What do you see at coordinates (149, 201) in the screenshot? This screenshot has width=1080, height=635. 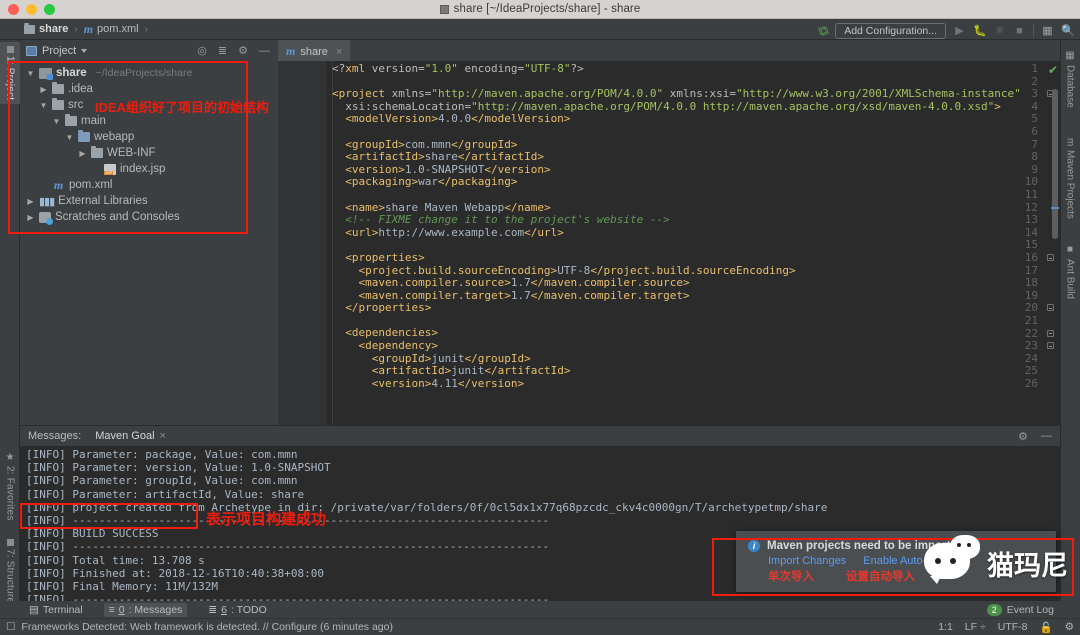 I see `tree-node: ▶ ▮▮▮ External Libraries` at bounding box center [149, 201].